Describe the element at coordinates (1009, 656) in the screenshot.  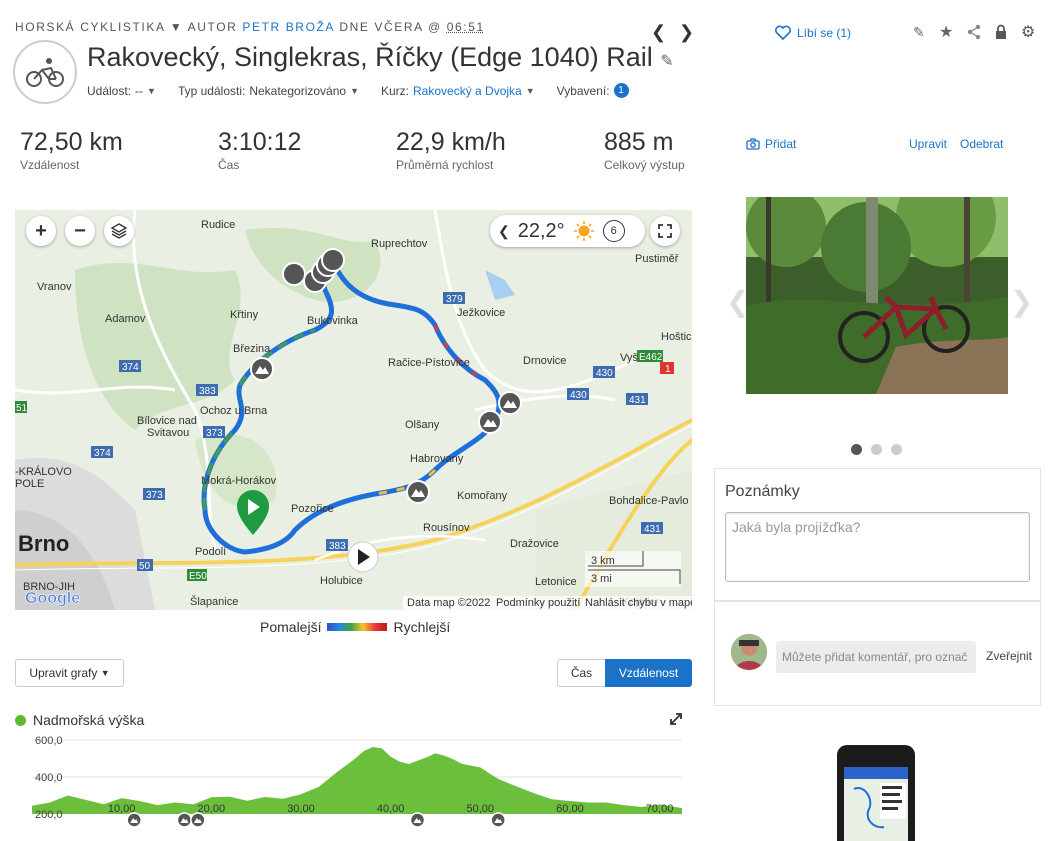
I see `publish-button: Zveřejnit` at that location.